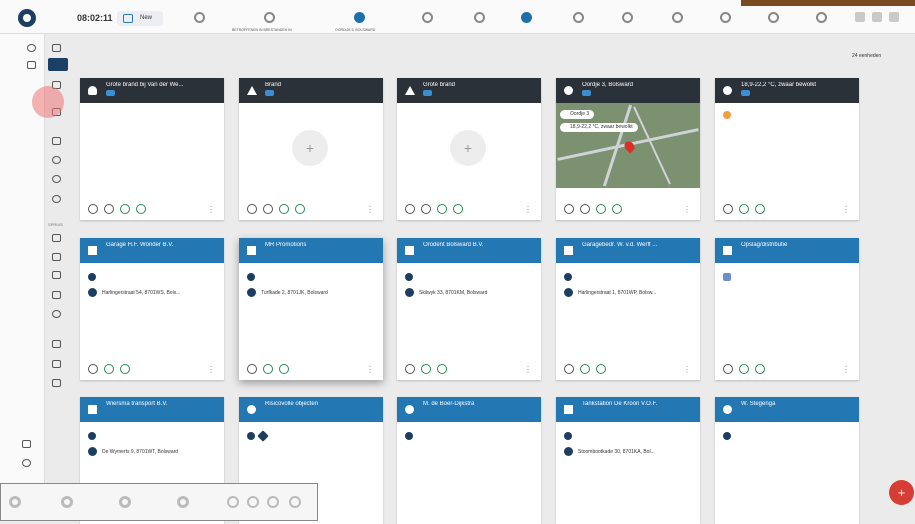  I want to click on list-icon, so click(56, 383).